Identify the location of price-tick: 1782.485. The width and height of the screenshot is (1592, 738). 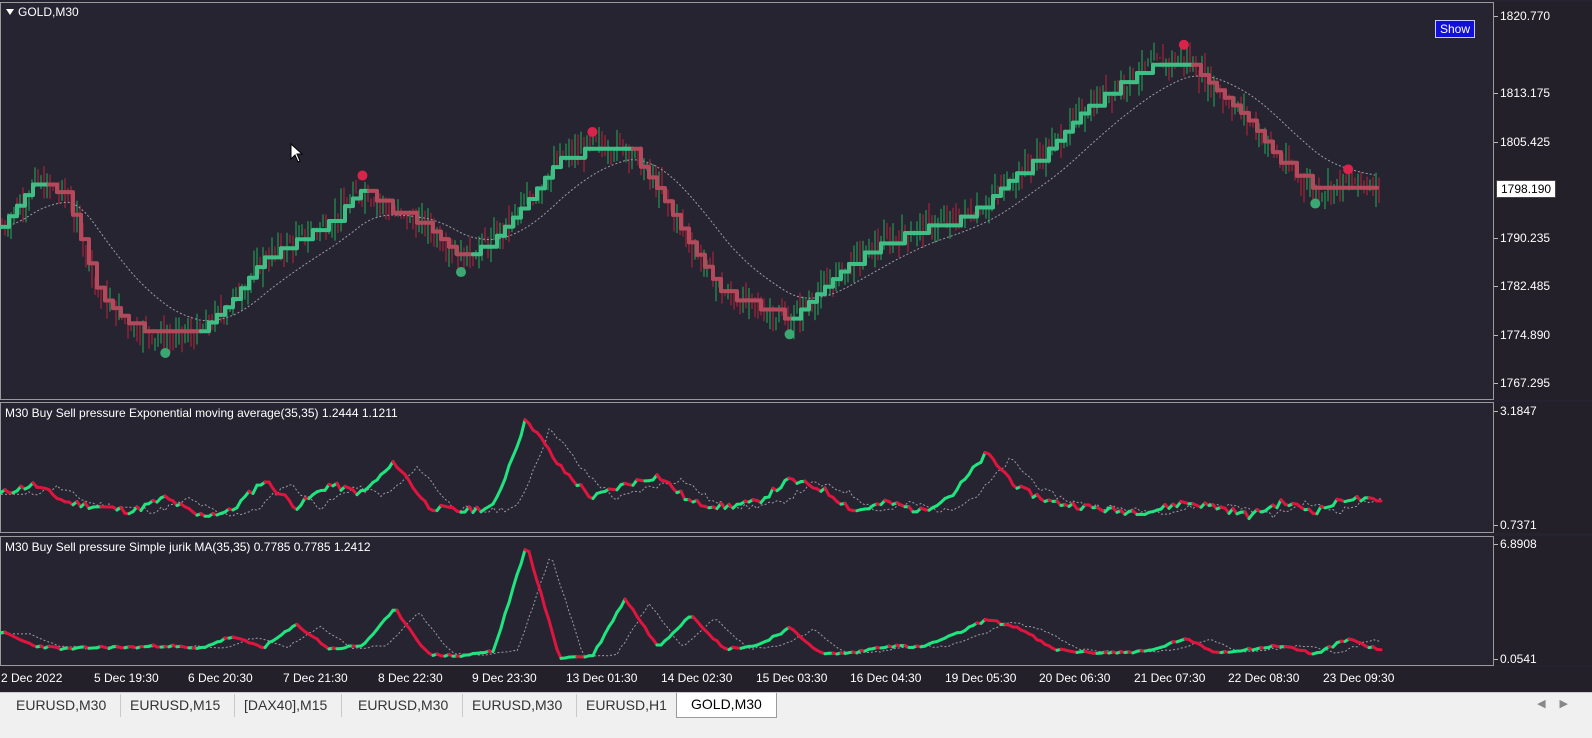
(1525, 286).